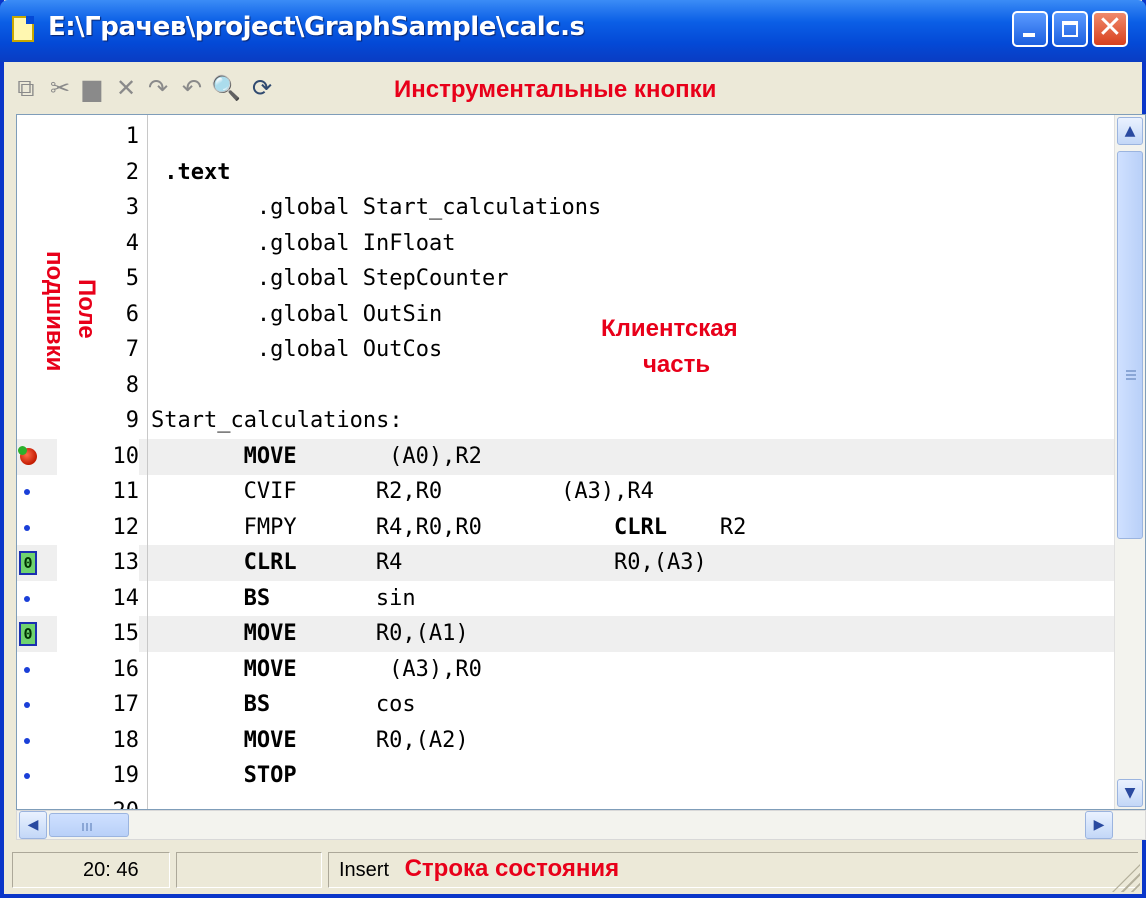 This screenshot has height=898, width=1146. I want to click on code-line: 10 MOVE (A0),R2, so click(567, 456).